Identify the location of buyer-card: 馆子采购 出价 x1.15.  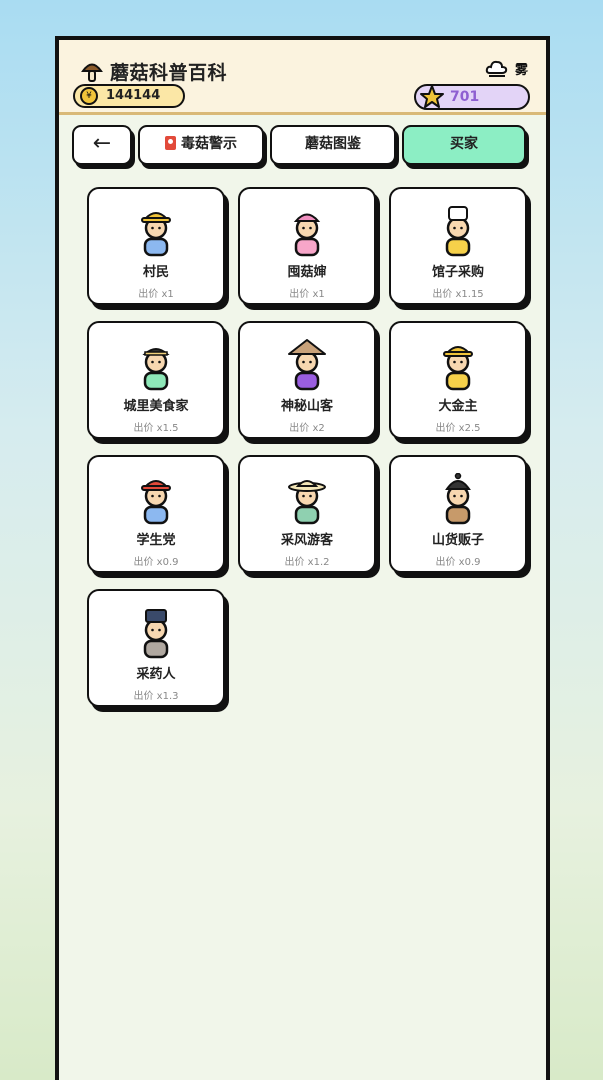
(458, 246).